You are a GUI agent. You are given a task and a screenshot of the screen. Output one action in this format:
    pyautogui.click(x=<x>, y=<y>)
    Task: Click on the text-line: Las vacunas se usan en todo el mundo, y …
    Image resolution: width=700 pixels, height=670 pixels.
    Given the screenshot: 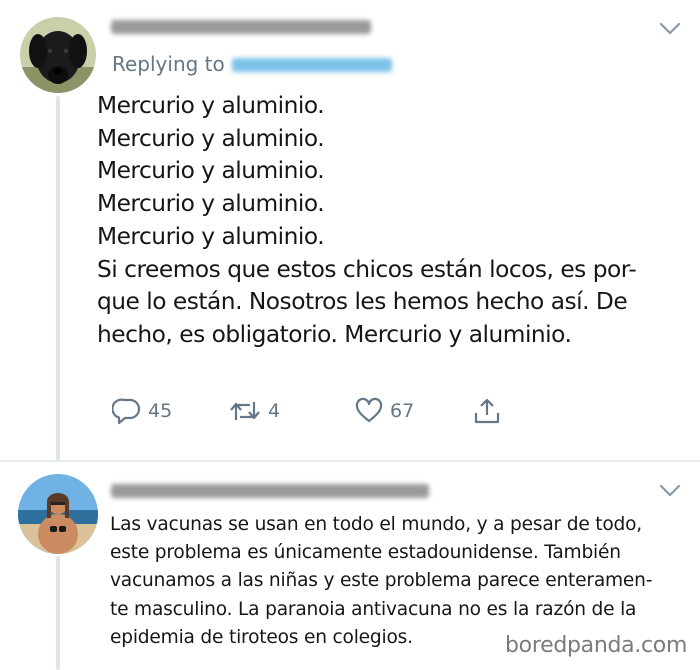 What is the action you would take?
    pyautogui.click(x=376, y=524)
    